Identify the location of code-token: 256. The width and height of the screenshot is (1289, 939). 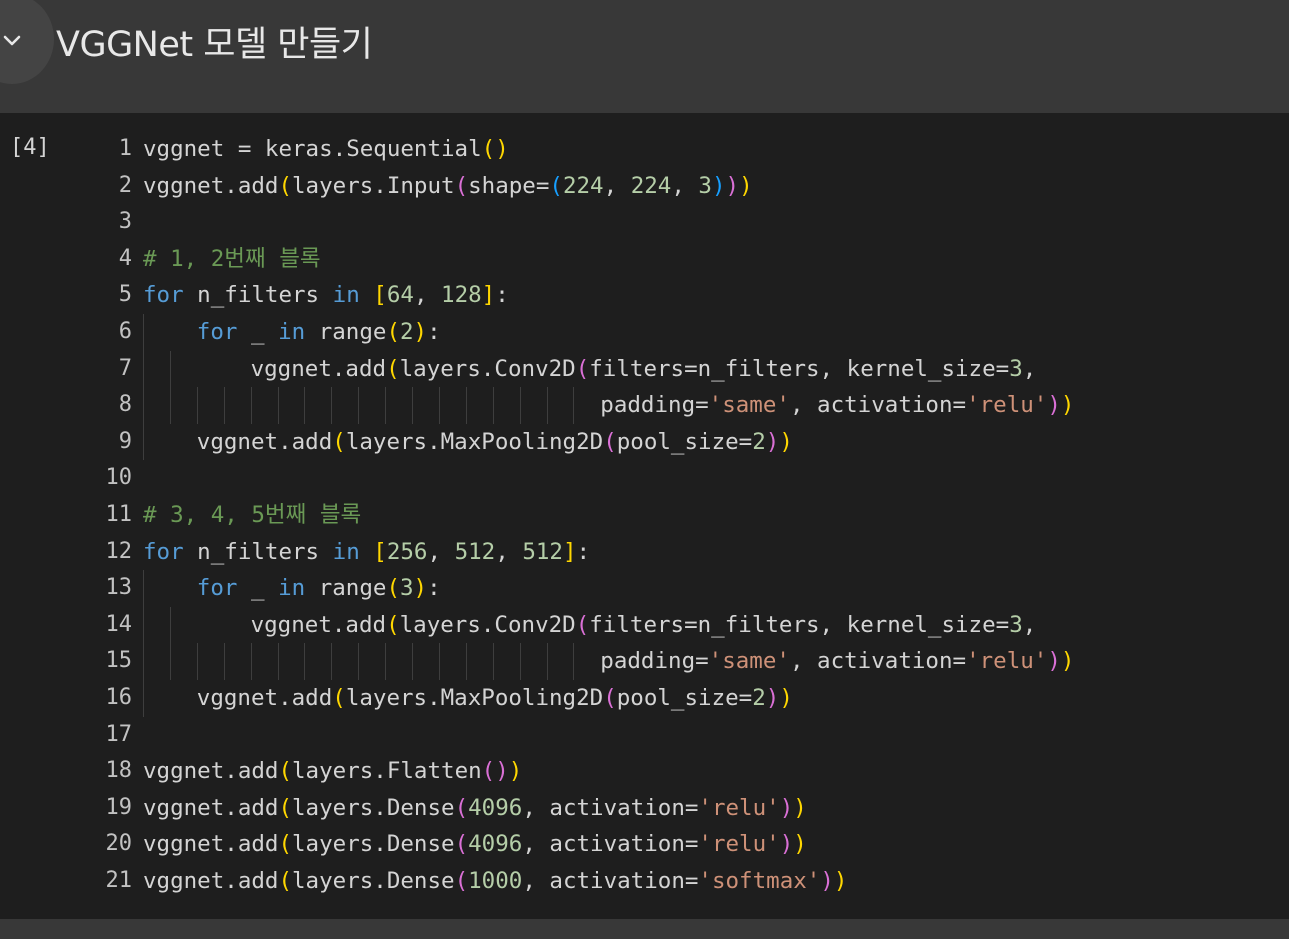
(407, 551).